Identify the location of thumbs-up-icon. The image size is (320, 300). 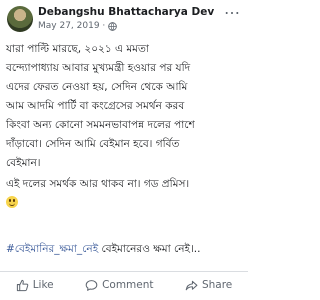
(22, 285).